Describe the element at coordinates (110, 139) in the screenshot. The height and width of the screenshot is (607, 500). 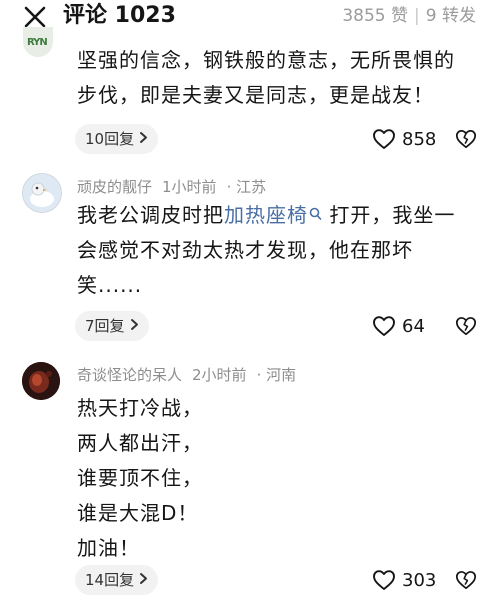
I see `replies-label: 10回复` at that location.